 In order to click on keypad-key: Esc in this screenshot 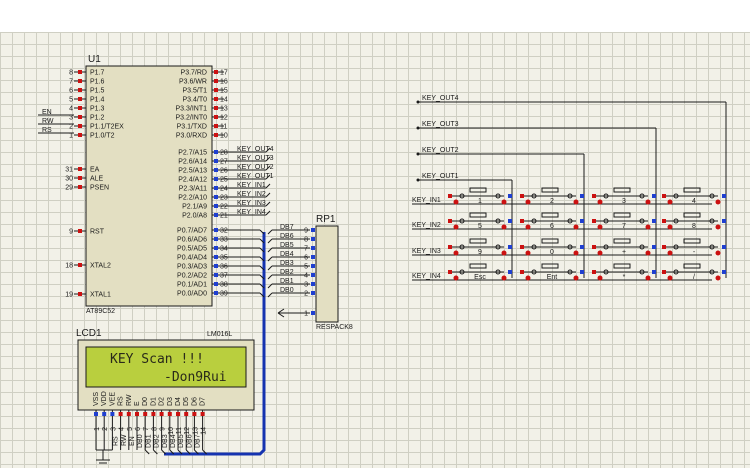, I will do `click(480, 272)`.